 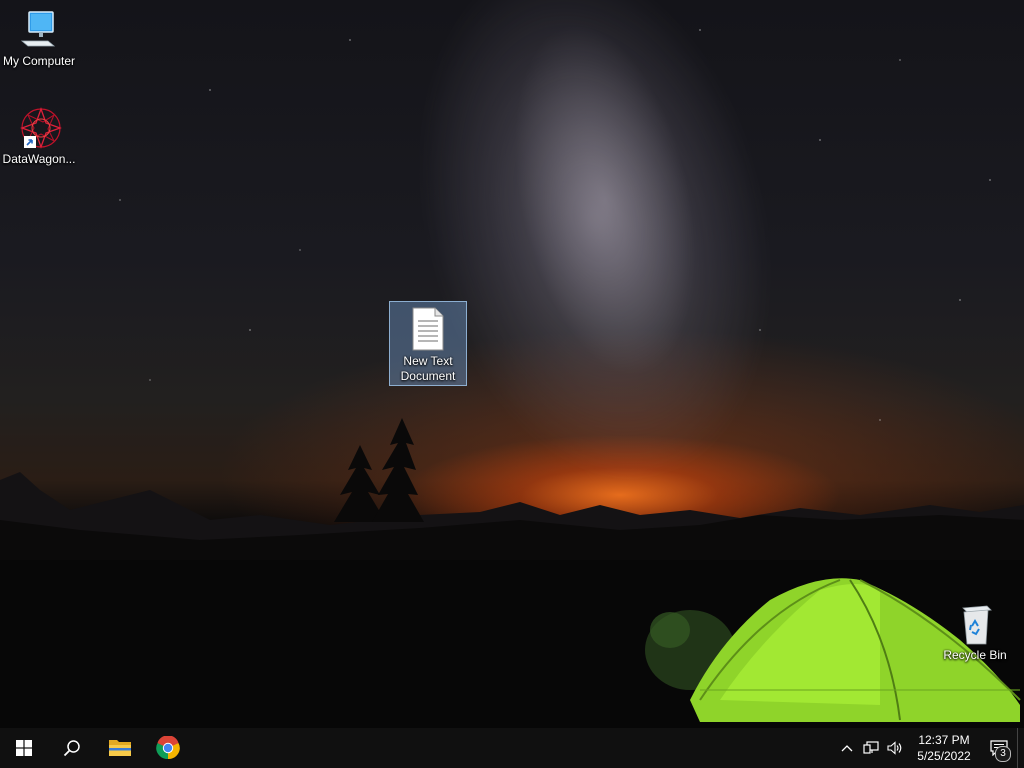 I want to click on chrome-button, so click(x=168, y=748).